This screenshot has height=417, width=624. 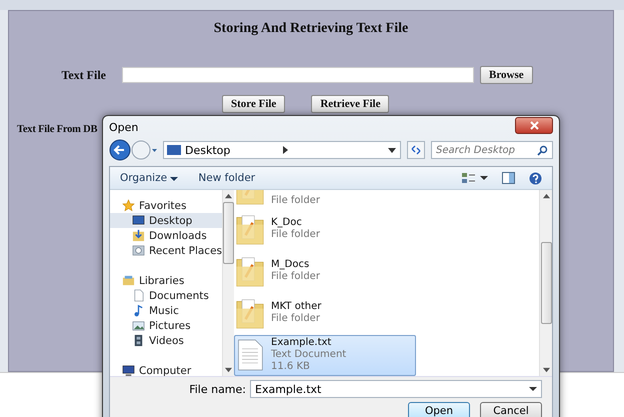 What do you see at coordinates (325, 229) in the screenshot?
I see `file-item: K_Doc File folder` at bounding box center [325, 229].